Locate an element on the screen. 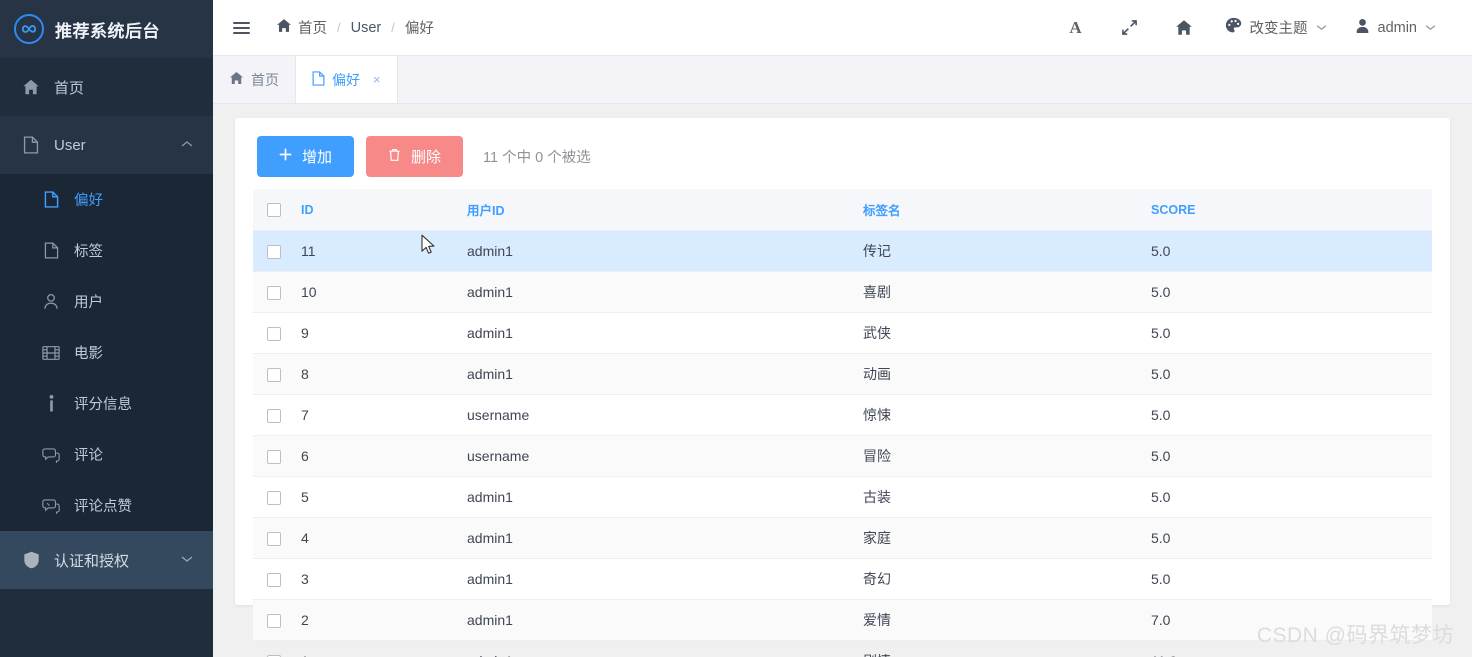  infinity-logo-icon is located at coordinates (29, 29).